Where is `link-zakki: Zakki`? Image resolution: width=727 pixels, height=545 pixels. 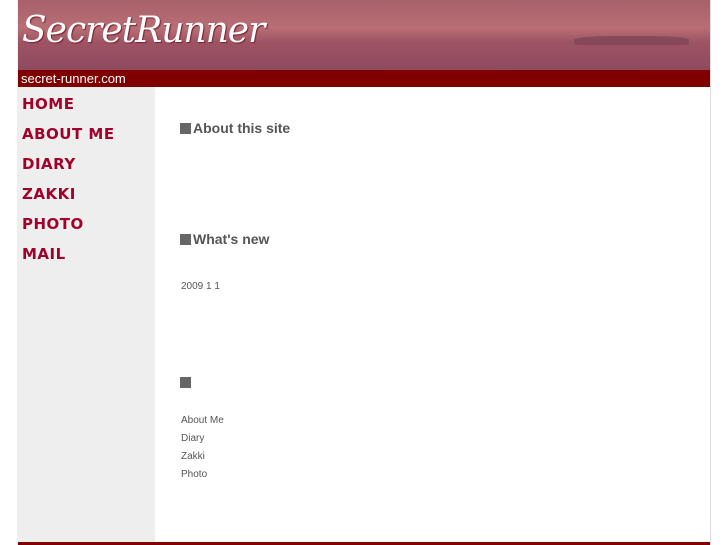
link-zakki: Zakki is located at coordinates (202, 460).